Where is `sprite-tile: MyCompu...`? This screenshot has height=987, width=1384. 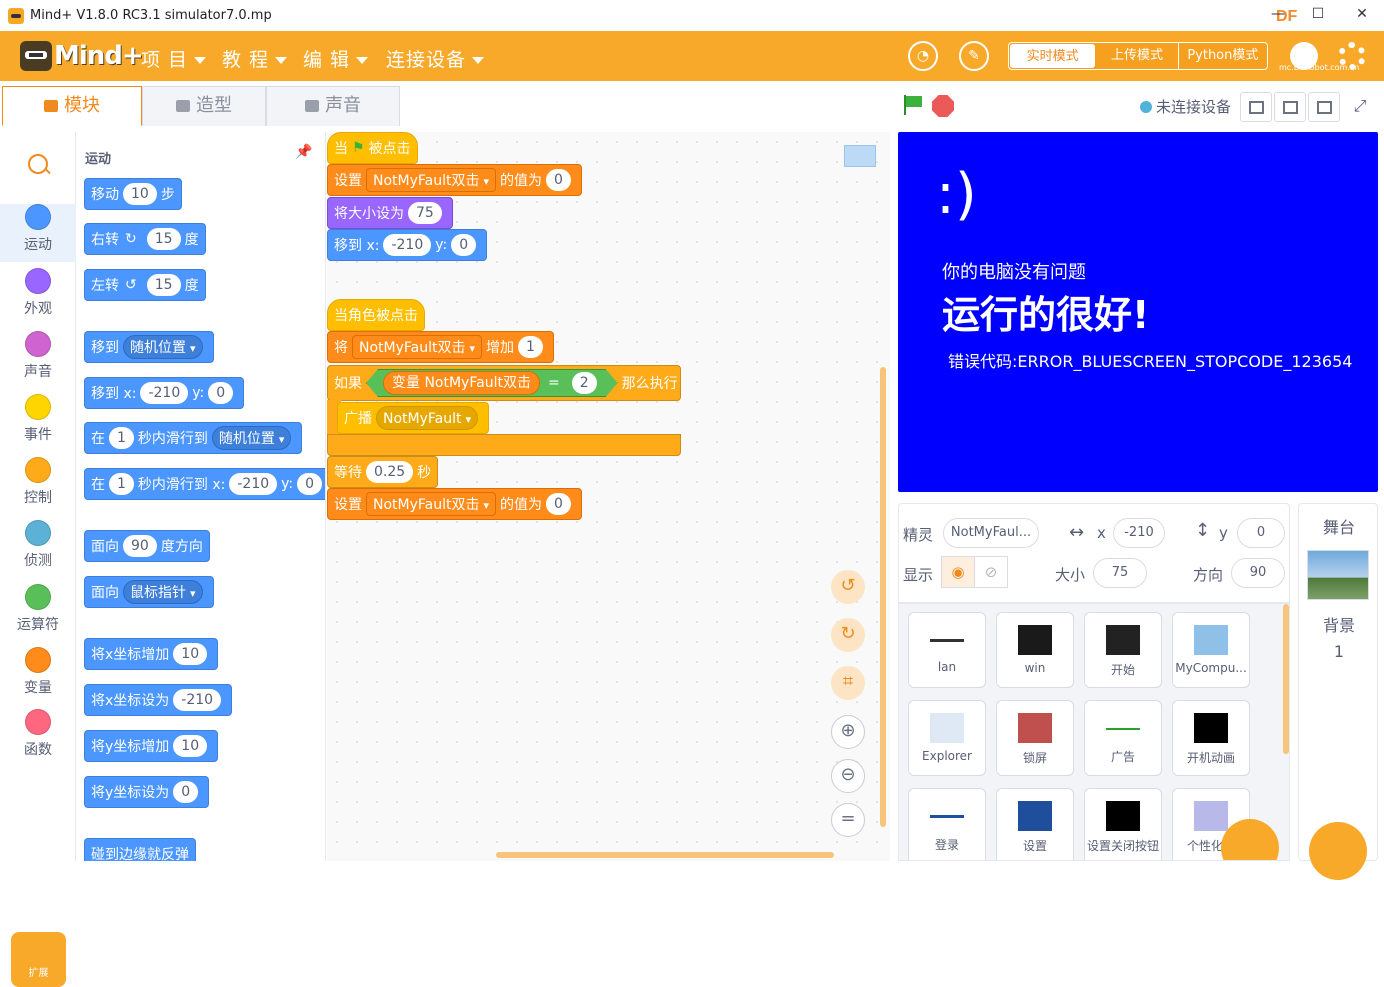
sprite-tile: MyCompu... is located at coordinates (1211, 650).